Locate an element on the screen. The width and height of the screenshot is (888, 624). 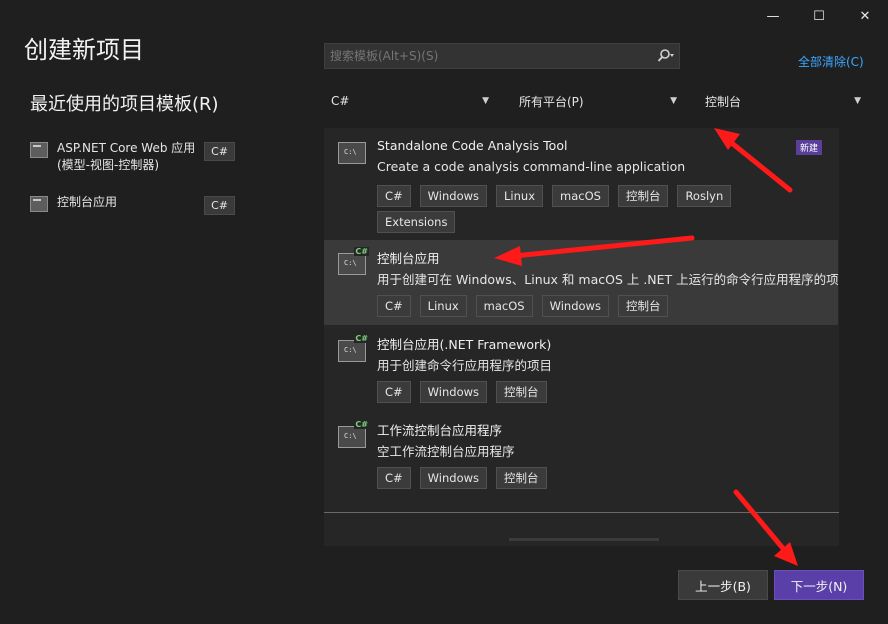
maximize-button: ☐ is located at coordinates (819, 16).